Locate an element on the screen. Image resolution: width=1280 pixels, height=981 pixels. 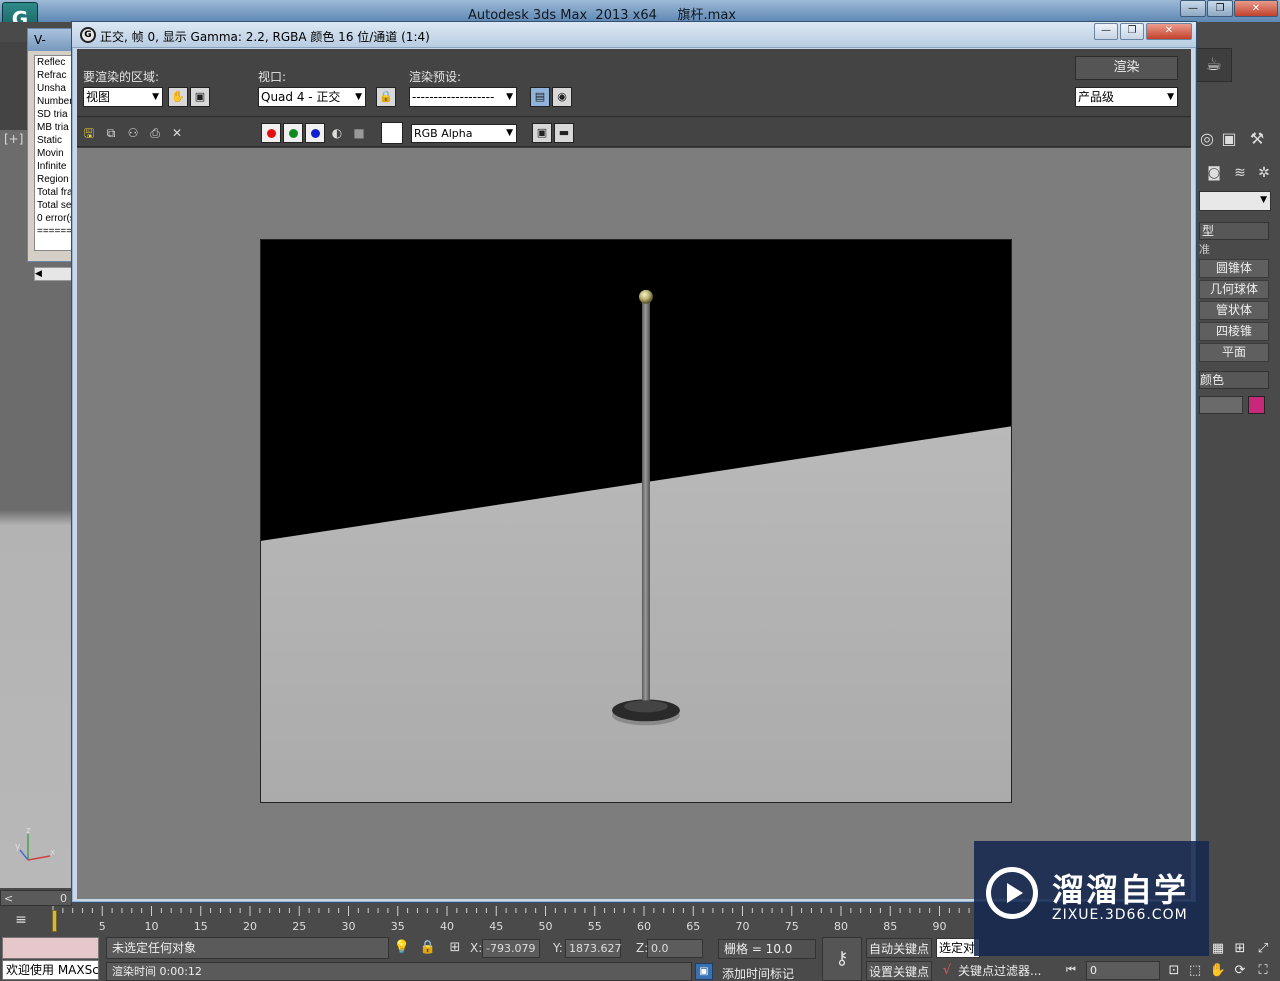
set-key-icon: ⚷ is located at coordinates (842, 959).